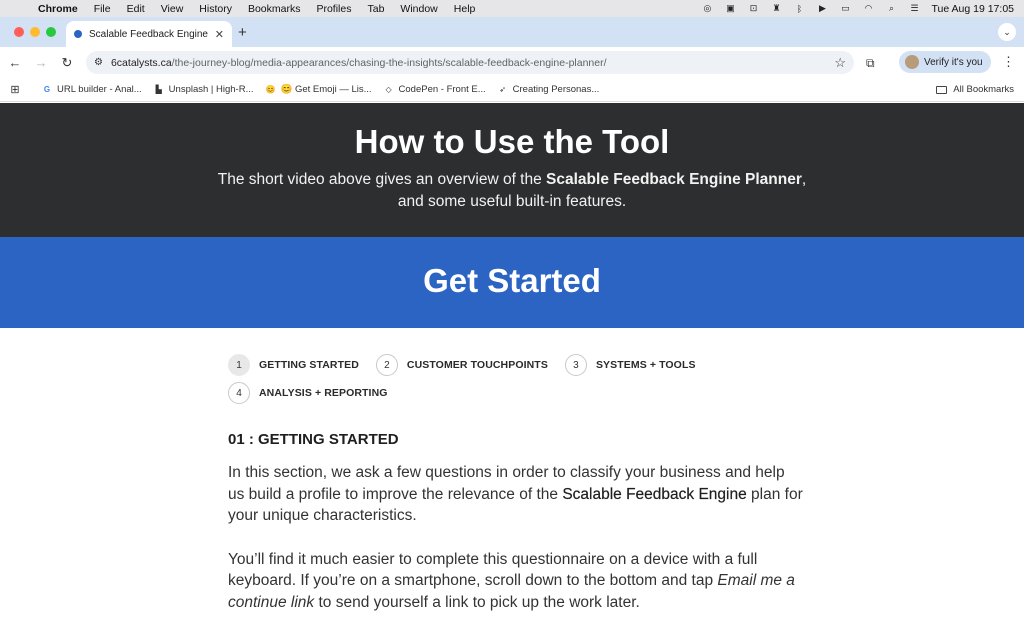  Describe the element at coordinates (158, 89) in the screenshot. I see `unsplash-icon: ▙` at that location.